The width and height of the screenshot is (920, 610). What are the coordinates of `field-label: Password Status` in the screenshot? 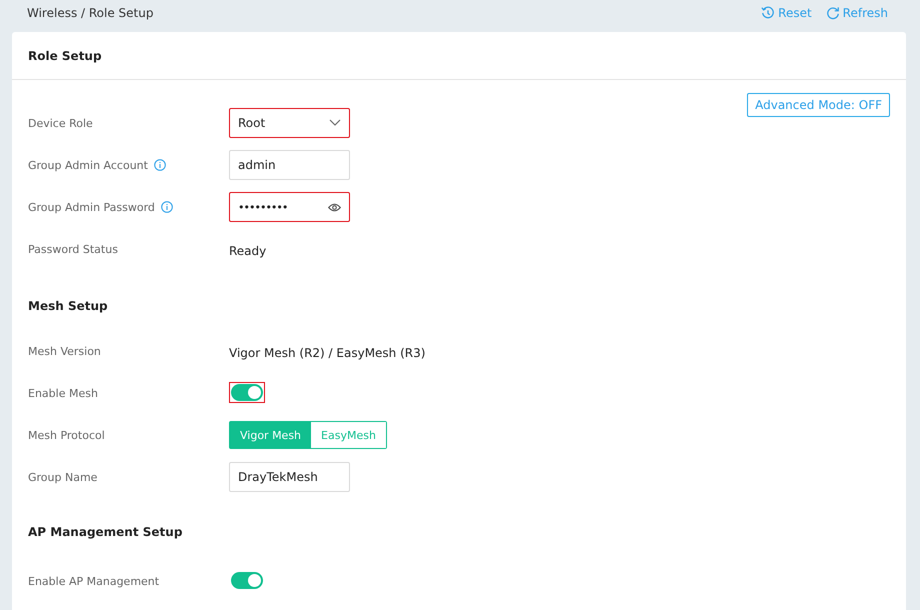 It's located at (73, 249).